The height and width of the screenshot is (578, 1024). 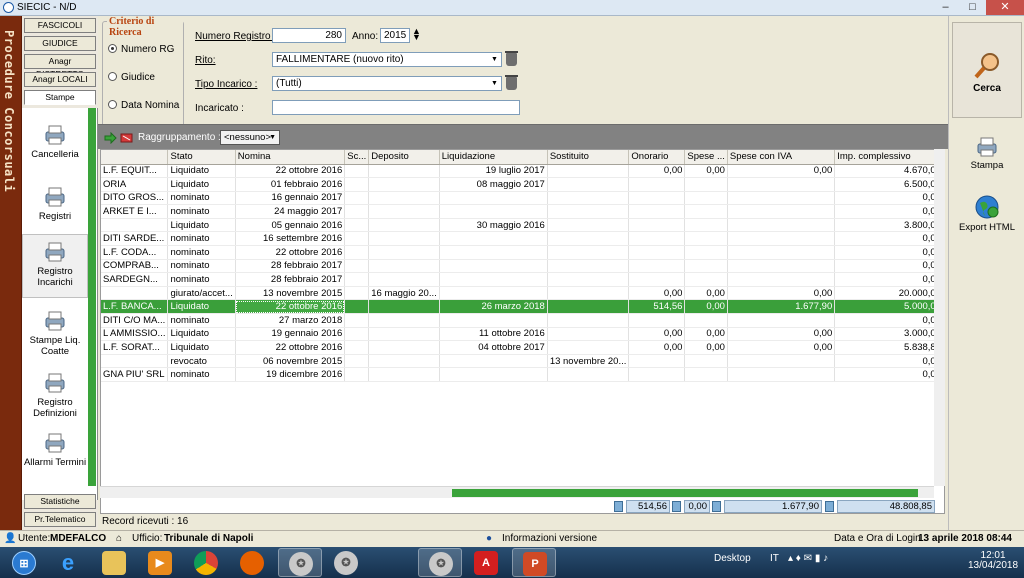 I want to click on table-row: L.F. CODA... nominato 22 ottobre 2016 0,00, so click(x=522, y=252).